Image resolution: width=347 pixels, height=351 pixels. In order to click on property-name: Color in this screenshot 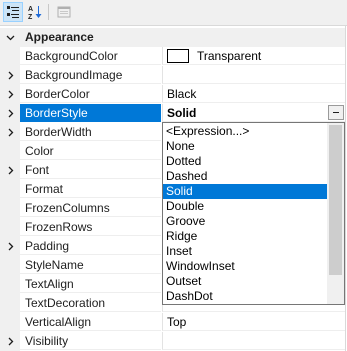, I will do `click(90, 151)`.